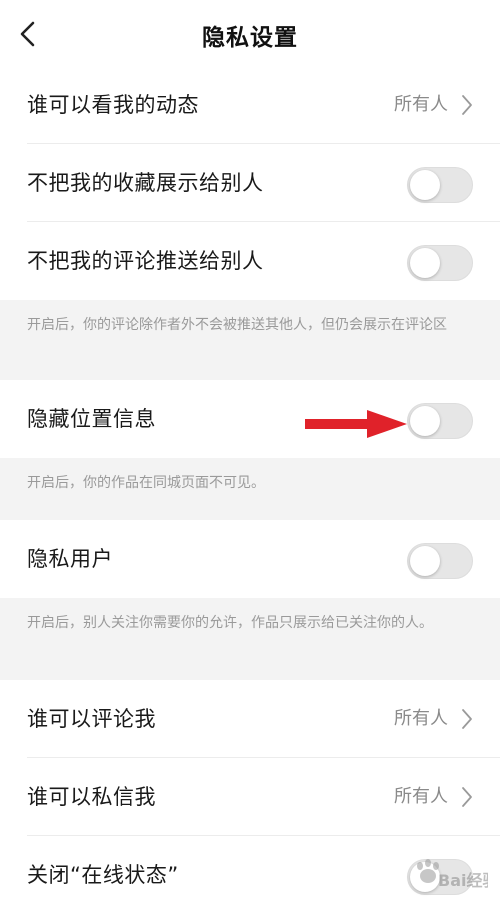 The image size is (500, 914). What do you see at coordinates (250, 38) in the screenshot?
I see `page-title: 隐私设置` at bounding box center [250, 38].